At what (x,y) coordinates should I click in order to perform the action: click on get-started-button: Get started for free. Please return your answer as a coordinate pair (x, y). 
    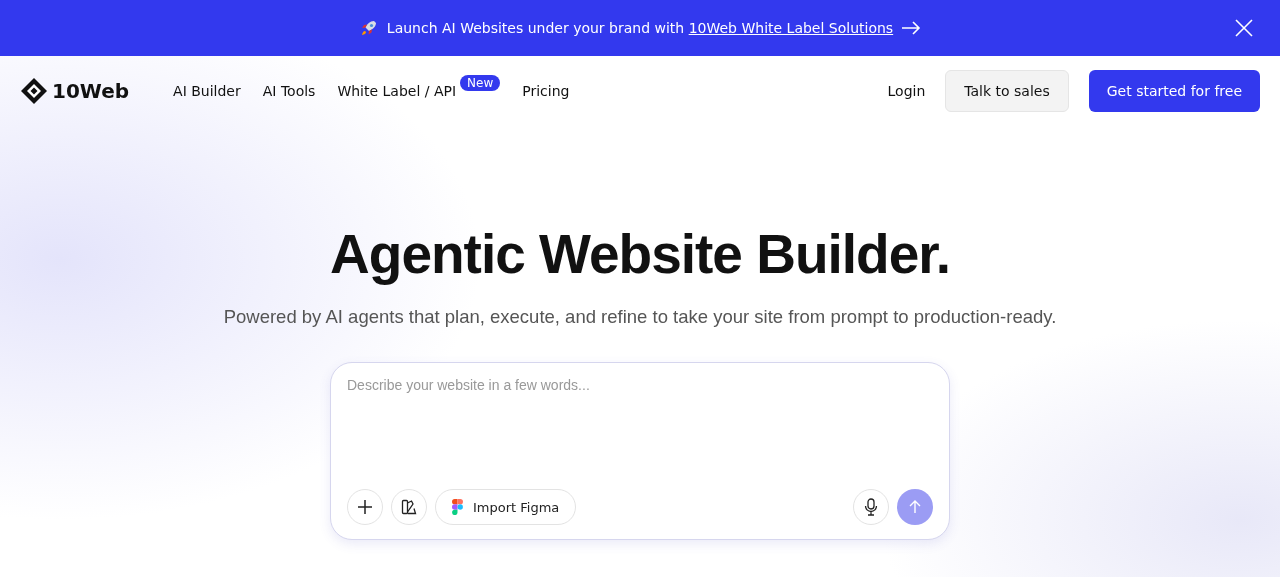
    Looking at the image, I should click on (1174, 91).